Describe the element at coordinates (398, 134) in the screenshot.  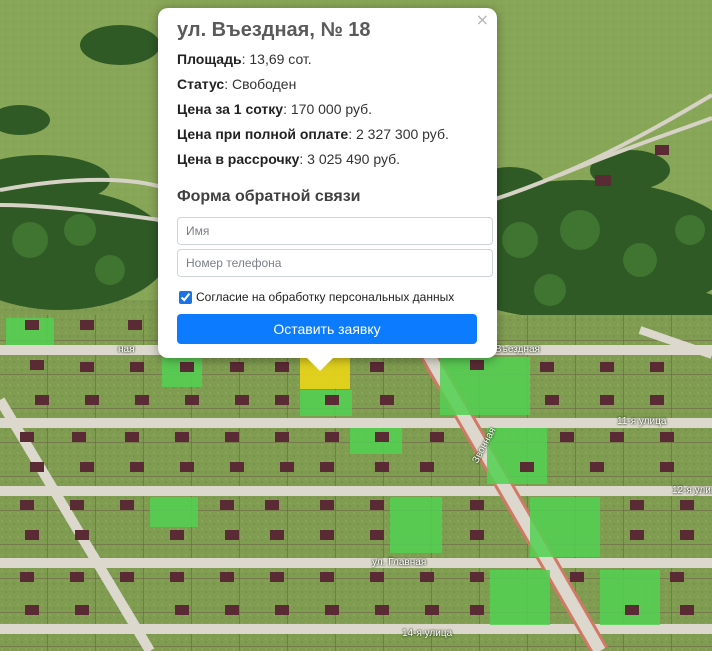
I see `info-full-price-value: : 2 327 300 руб.` at that location.